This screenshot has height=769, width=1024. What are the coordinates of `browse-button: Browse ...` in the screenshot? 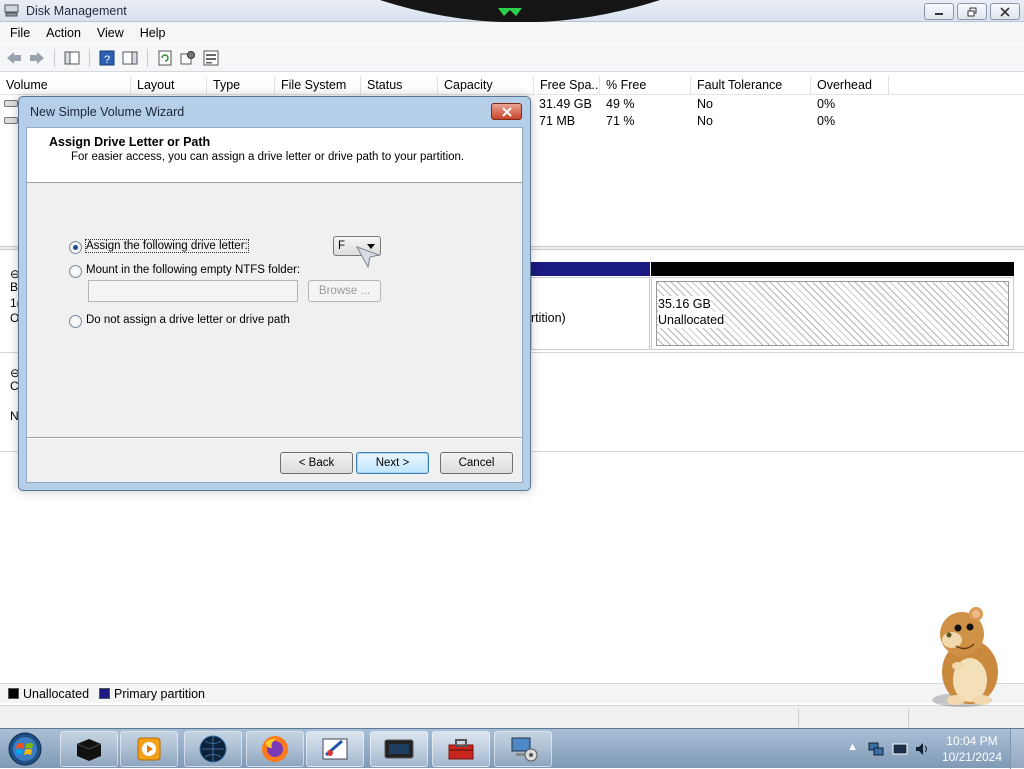 It's located at (344, 291).